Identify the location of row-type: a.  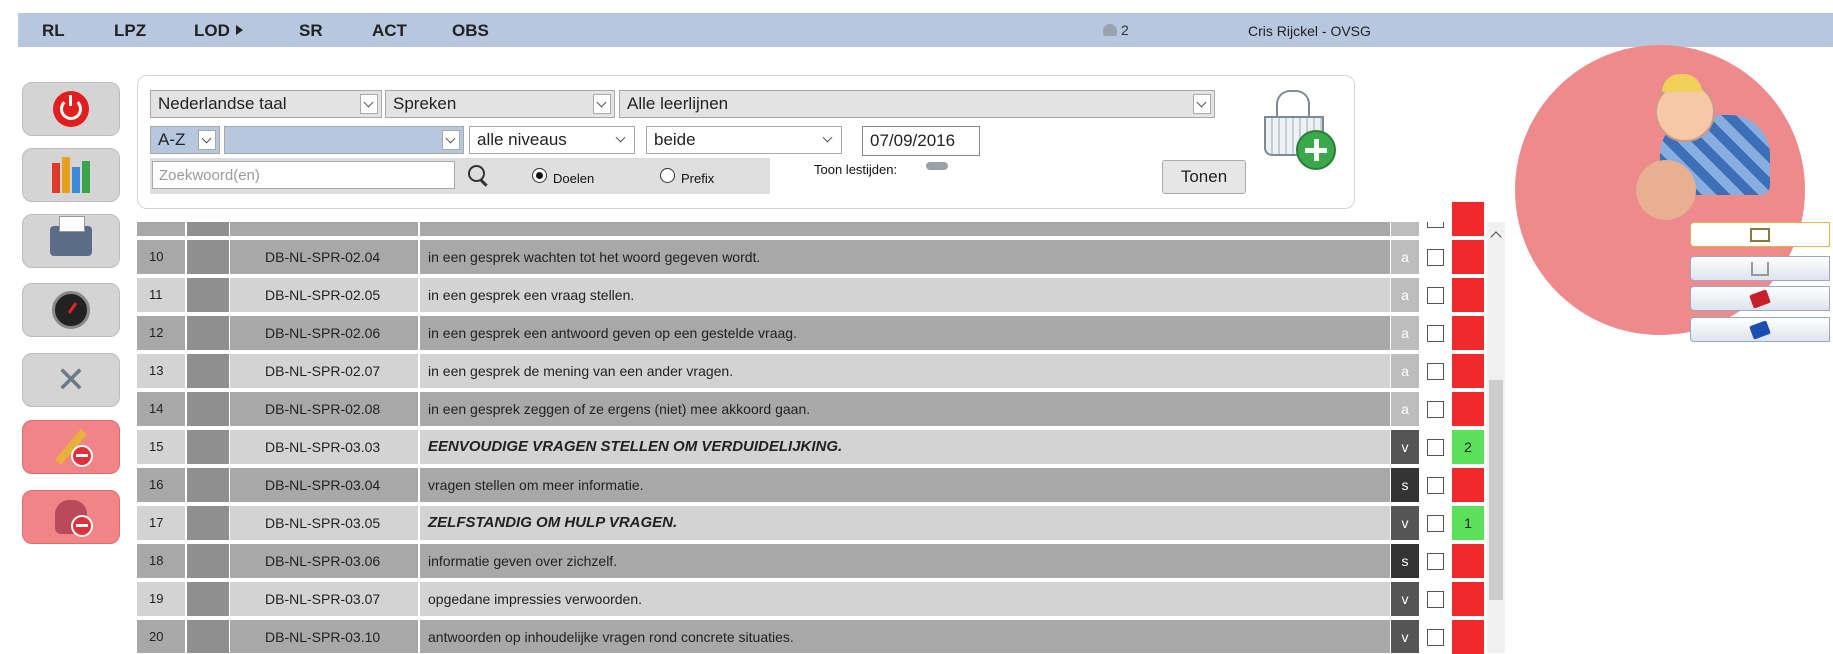
(1405, 371).